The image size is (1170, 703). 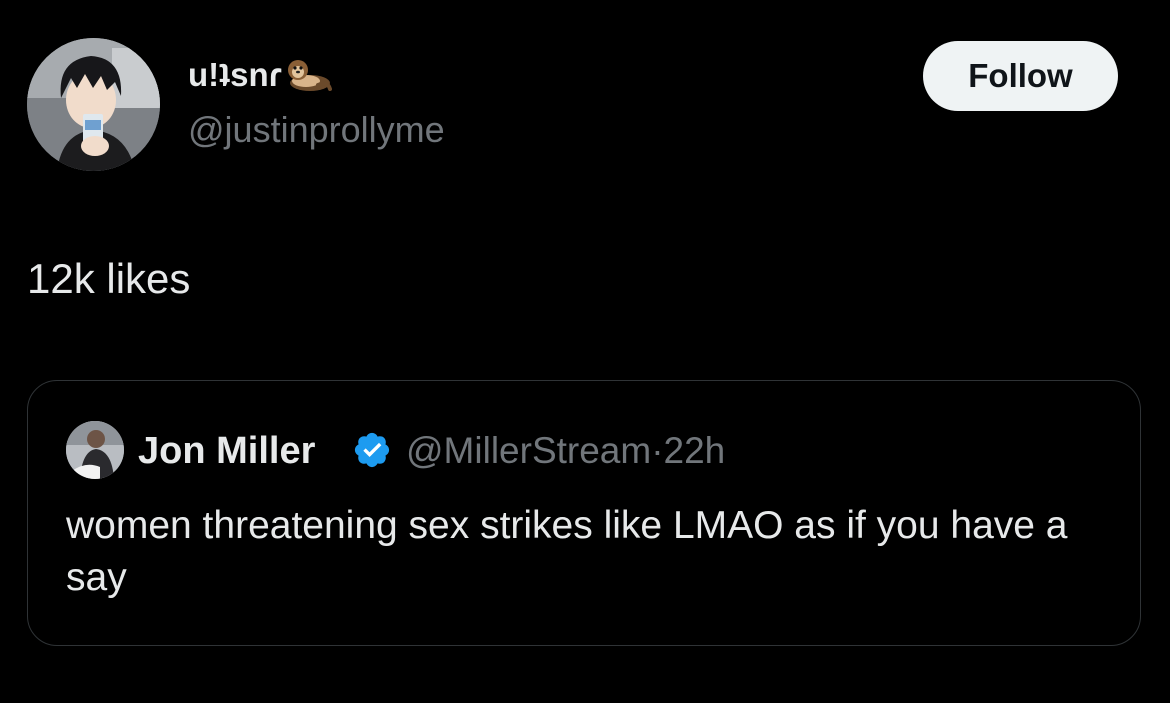 I want to click on quoted-meta: @MillerStream·22h, so click(x=565, y=451).